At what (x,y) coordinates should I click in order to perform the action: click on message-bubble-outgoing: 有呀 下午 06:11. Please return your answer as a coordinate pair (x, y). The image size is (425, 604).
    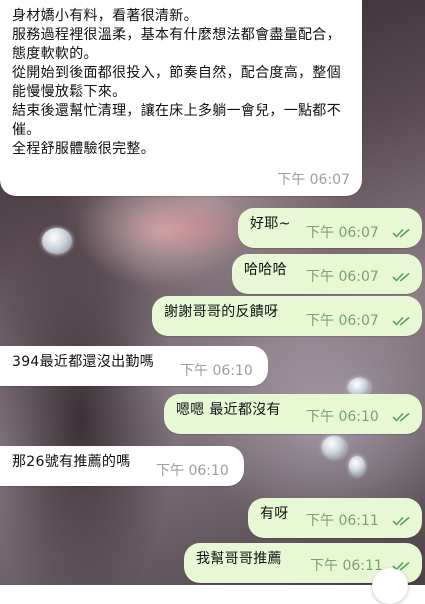
    Looking at the image, I should click on (335, 518).